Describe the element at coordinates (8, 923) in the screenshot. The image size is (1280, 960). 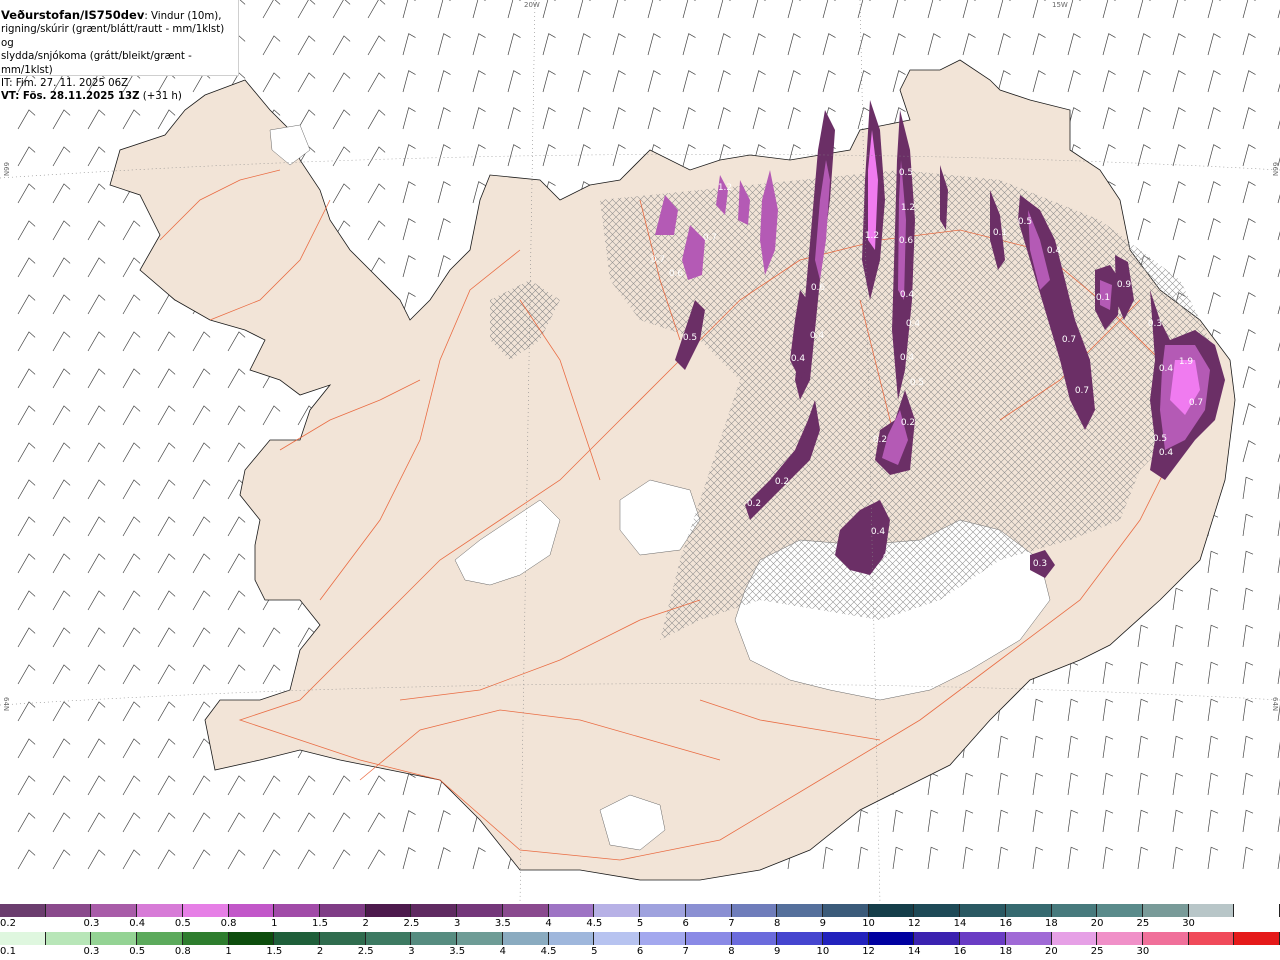
I see `legend-label: 0.2` at that location.